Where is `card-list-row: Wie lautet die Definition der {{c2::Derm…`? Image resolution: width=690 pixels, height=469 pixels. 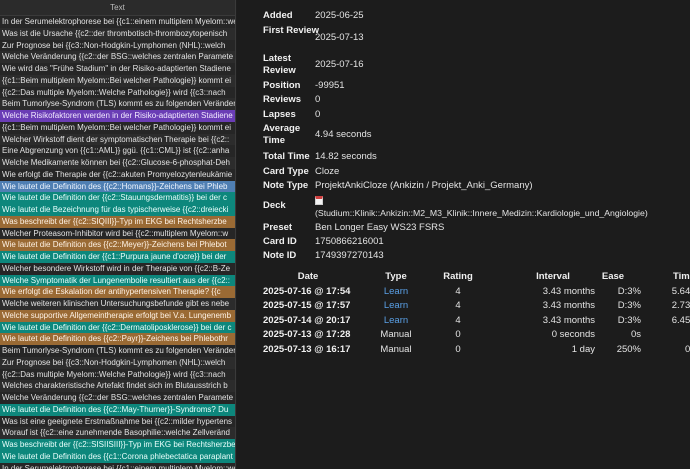
card-list-row: Wie lautet die Definition der {{c2::Derm… is located at coordinates (117, 327).